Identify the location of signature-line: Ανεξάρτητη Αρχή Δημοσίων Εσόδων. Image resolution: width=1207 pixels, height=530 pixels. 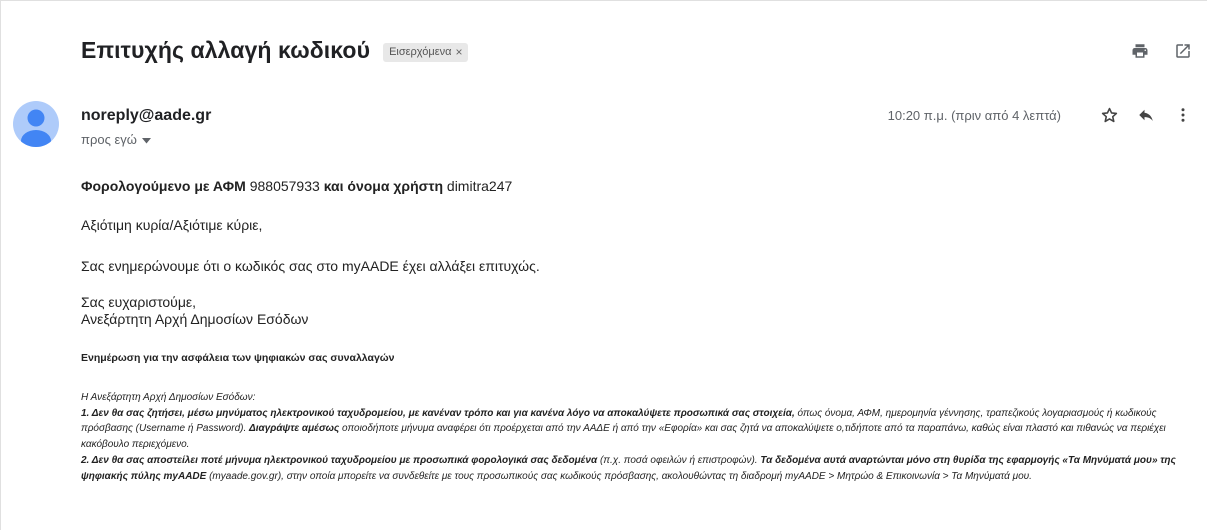
(195, 319).